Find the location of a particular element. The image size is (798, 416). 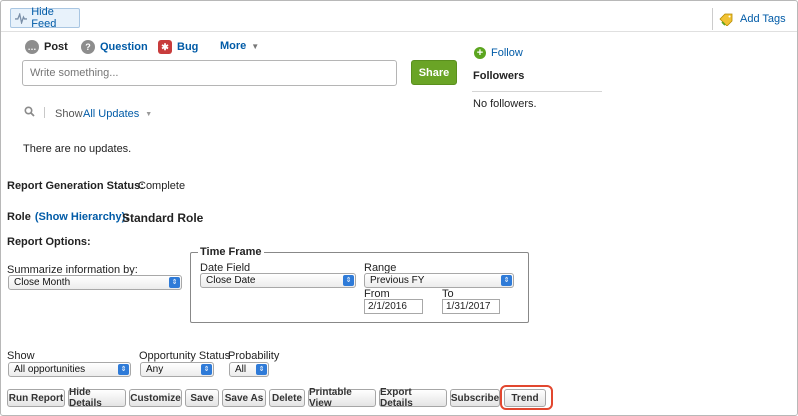

hide-details-button: Hide Details is located at coordinates (97, 398).